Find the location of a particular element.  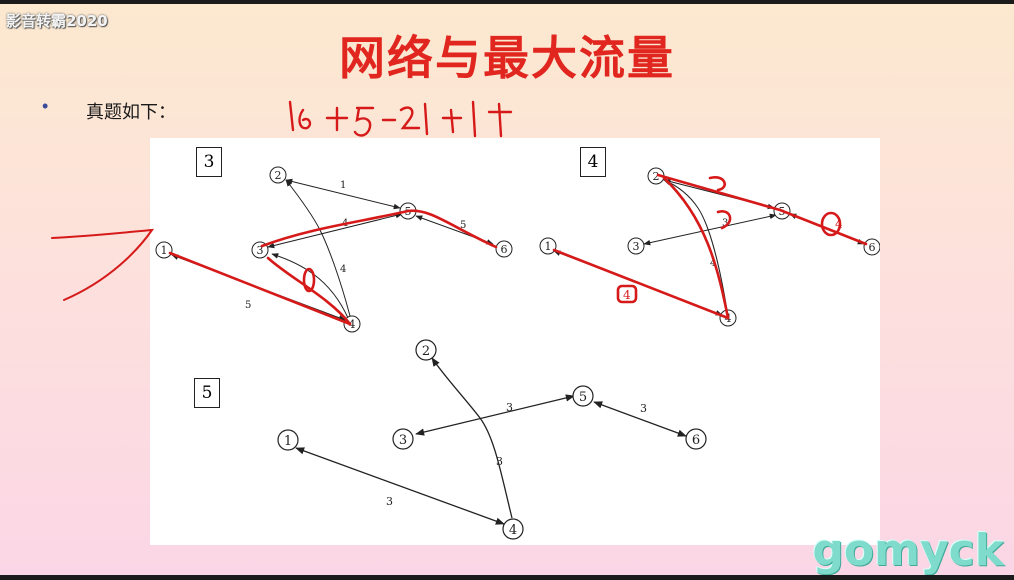

svg-text: 5 is located at coordinates (248, 305).